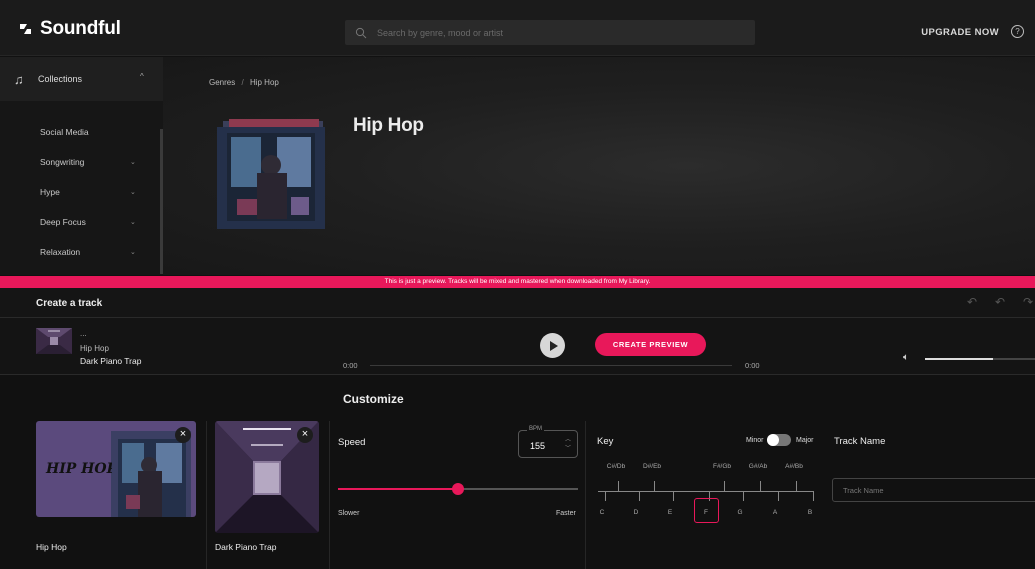 Image resolution: width=1035 pixels, height=569 pixels. I want to click on breadcrumb-genres-link: Genres, so click(222, 82).